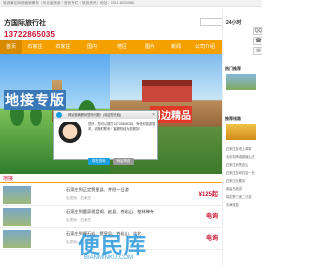 The image size is (320, 266). Describe the element at coordinates (257, 31) in the screenshot. I see `qq-contact-button: QQ` at that location.